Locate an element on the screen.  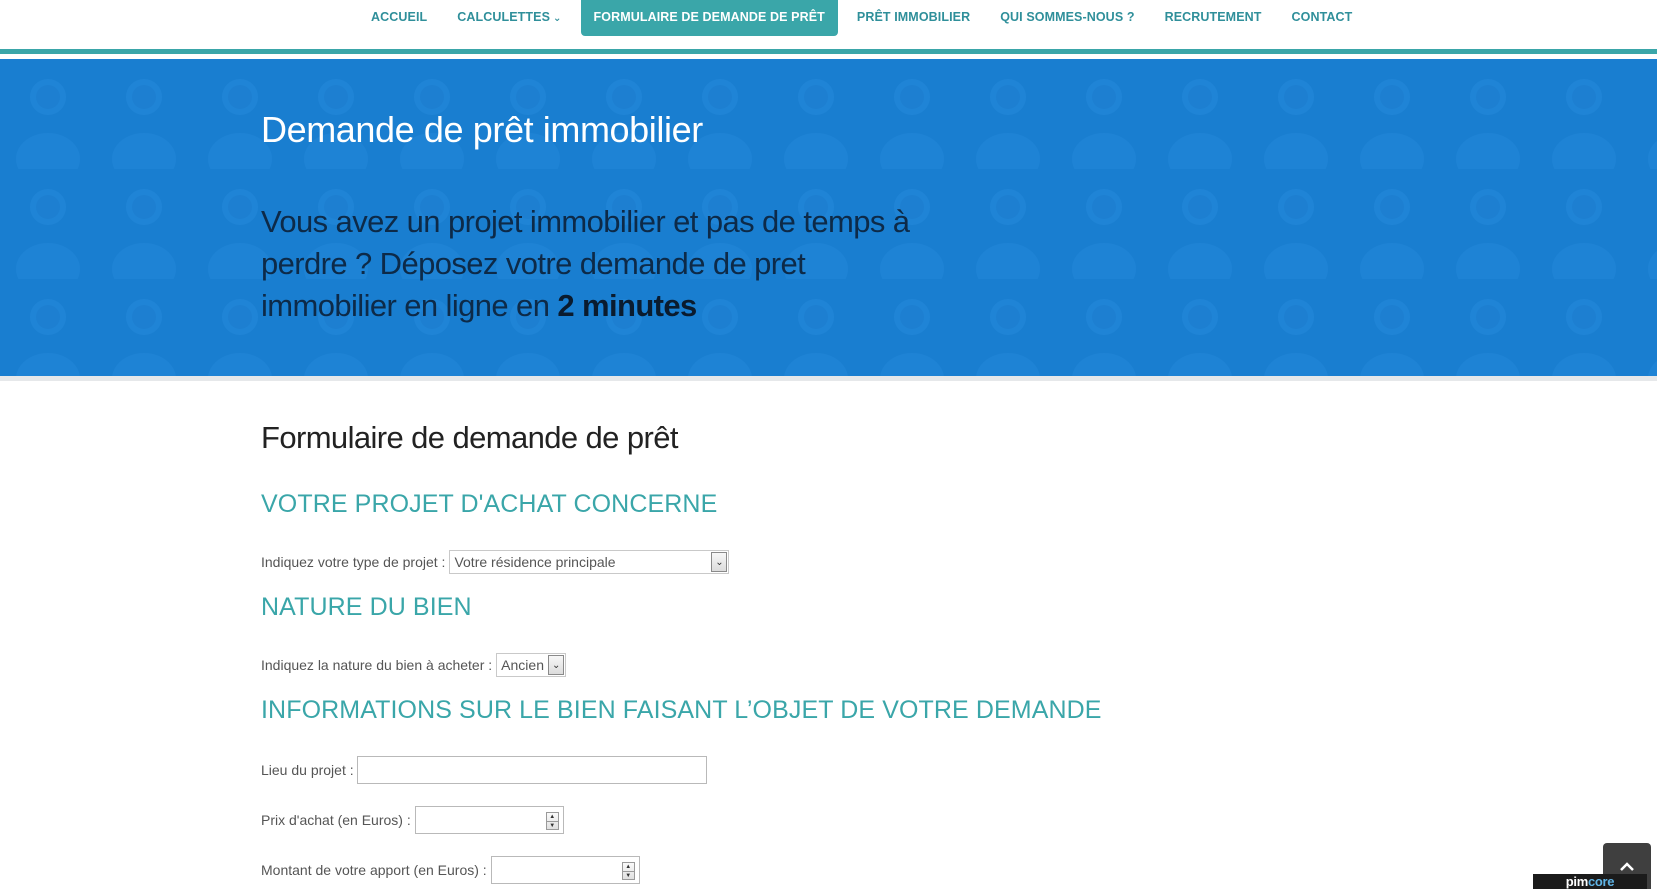
chevron-up-icon is located at coordinates (1627, 866).